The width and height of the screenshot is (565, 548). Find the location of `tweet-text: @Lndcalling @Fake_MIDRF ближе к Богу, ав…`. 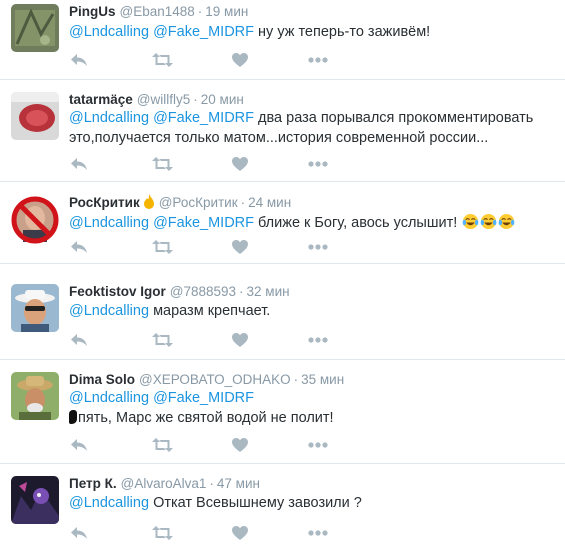

tweet-text: @Lndcalling @Fake_MIDRF ближе к Богу, ав… is located at coordinates (304, 223).